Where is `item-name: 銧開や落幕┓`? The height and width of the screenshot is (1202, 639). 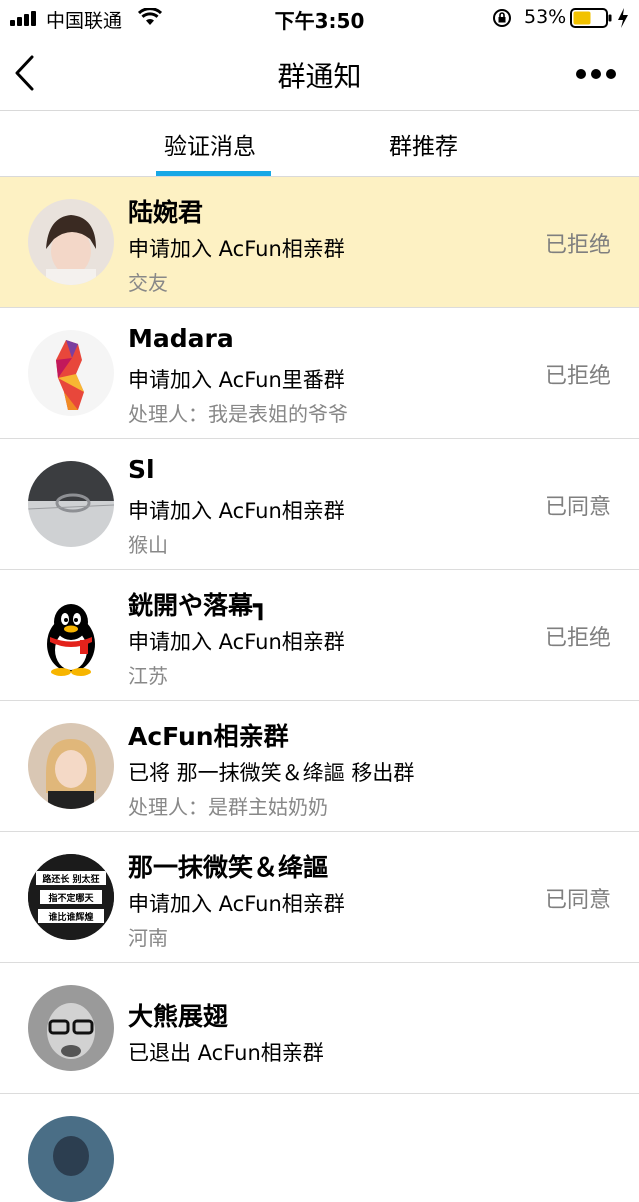 item-name: 銧開や落幕┓ is located at coordinates (198, 605).